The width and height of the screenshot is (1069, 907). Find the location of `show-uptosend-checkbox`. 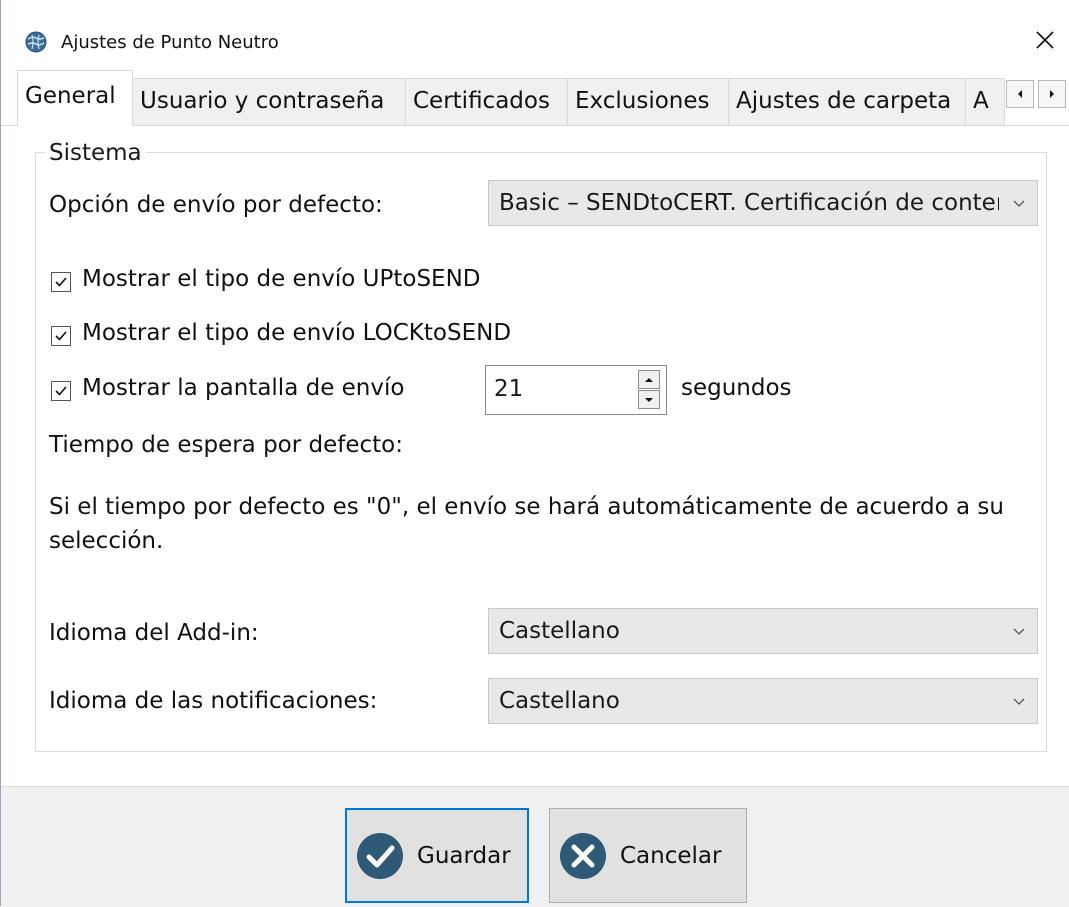

show-uptosend-checkbox is located at coordinates (61, 282).